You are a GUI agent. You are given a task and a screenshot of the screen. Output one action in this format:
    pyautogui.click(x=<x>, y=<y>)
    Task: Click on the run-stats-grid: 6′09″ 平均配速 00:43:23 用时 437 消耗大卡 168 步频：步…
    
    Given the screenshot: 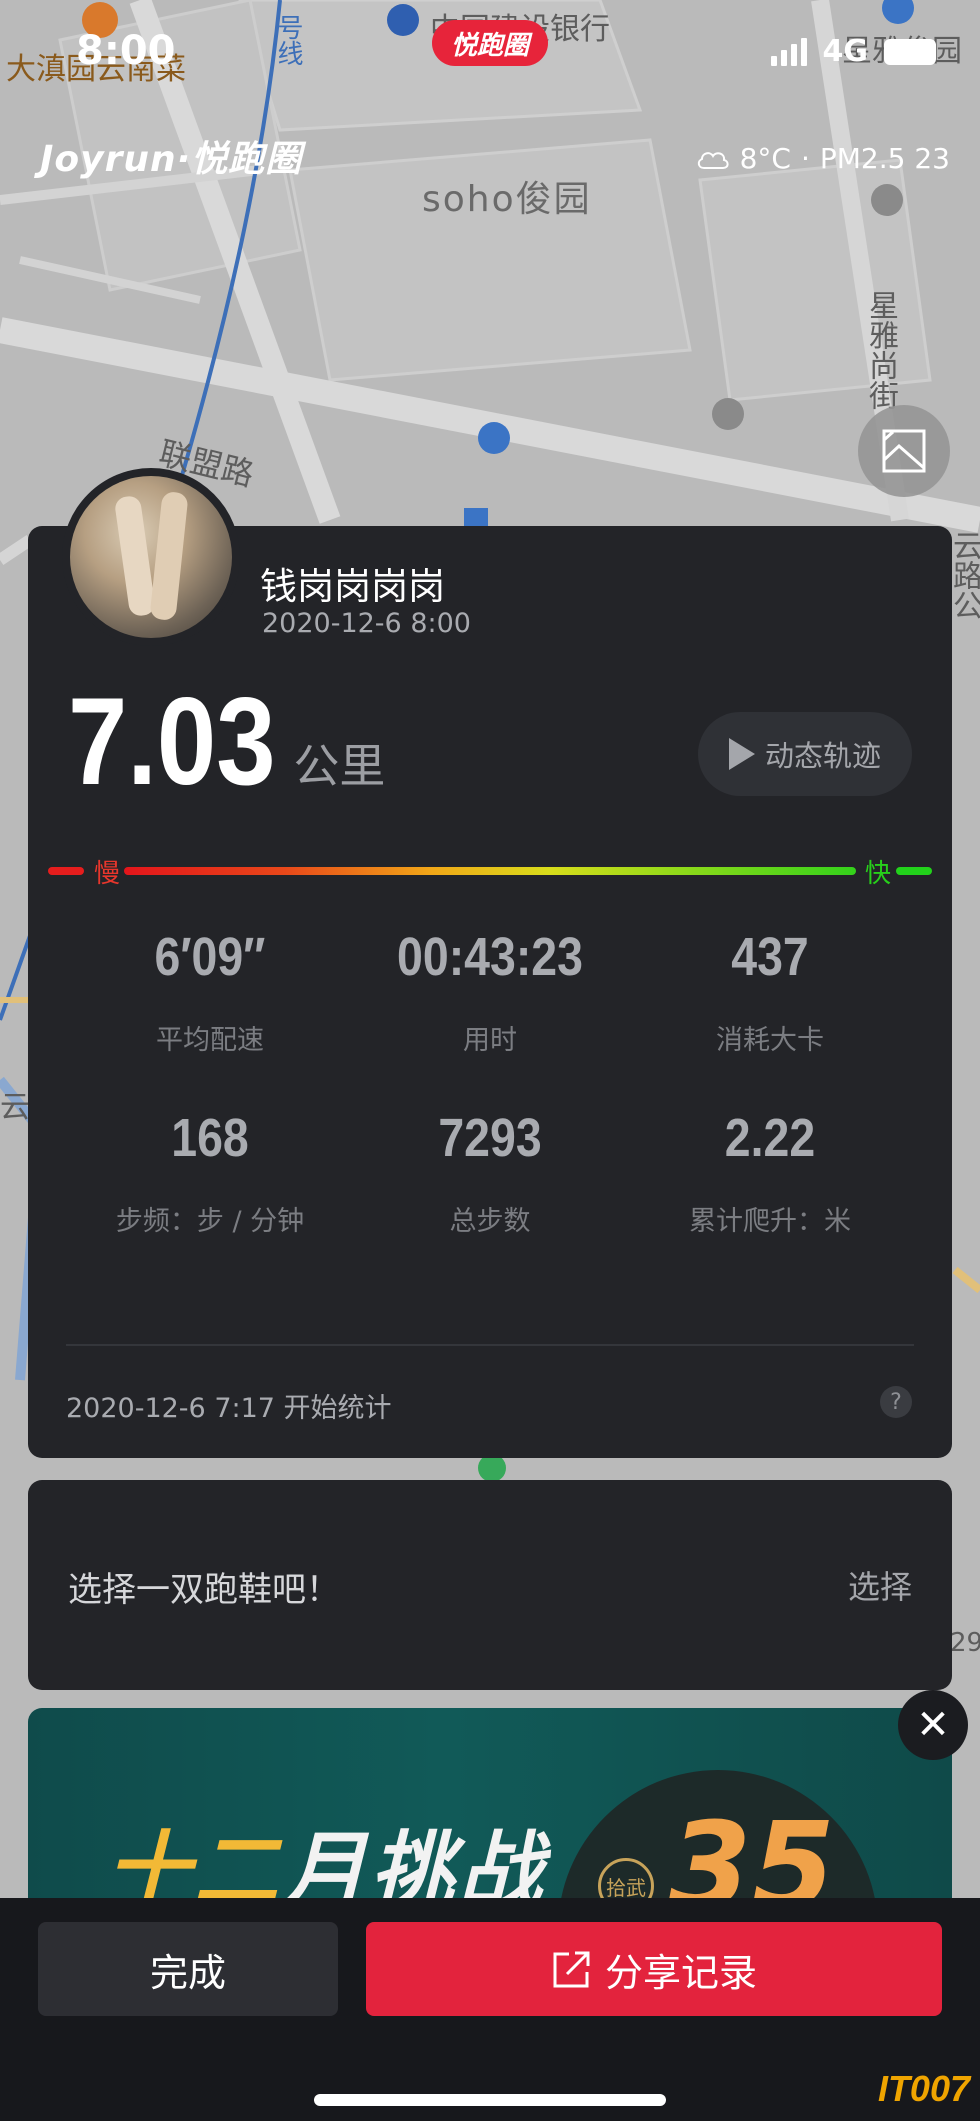 What is the action you would take?
    pyautogui.click(x=490, y=1082)
    